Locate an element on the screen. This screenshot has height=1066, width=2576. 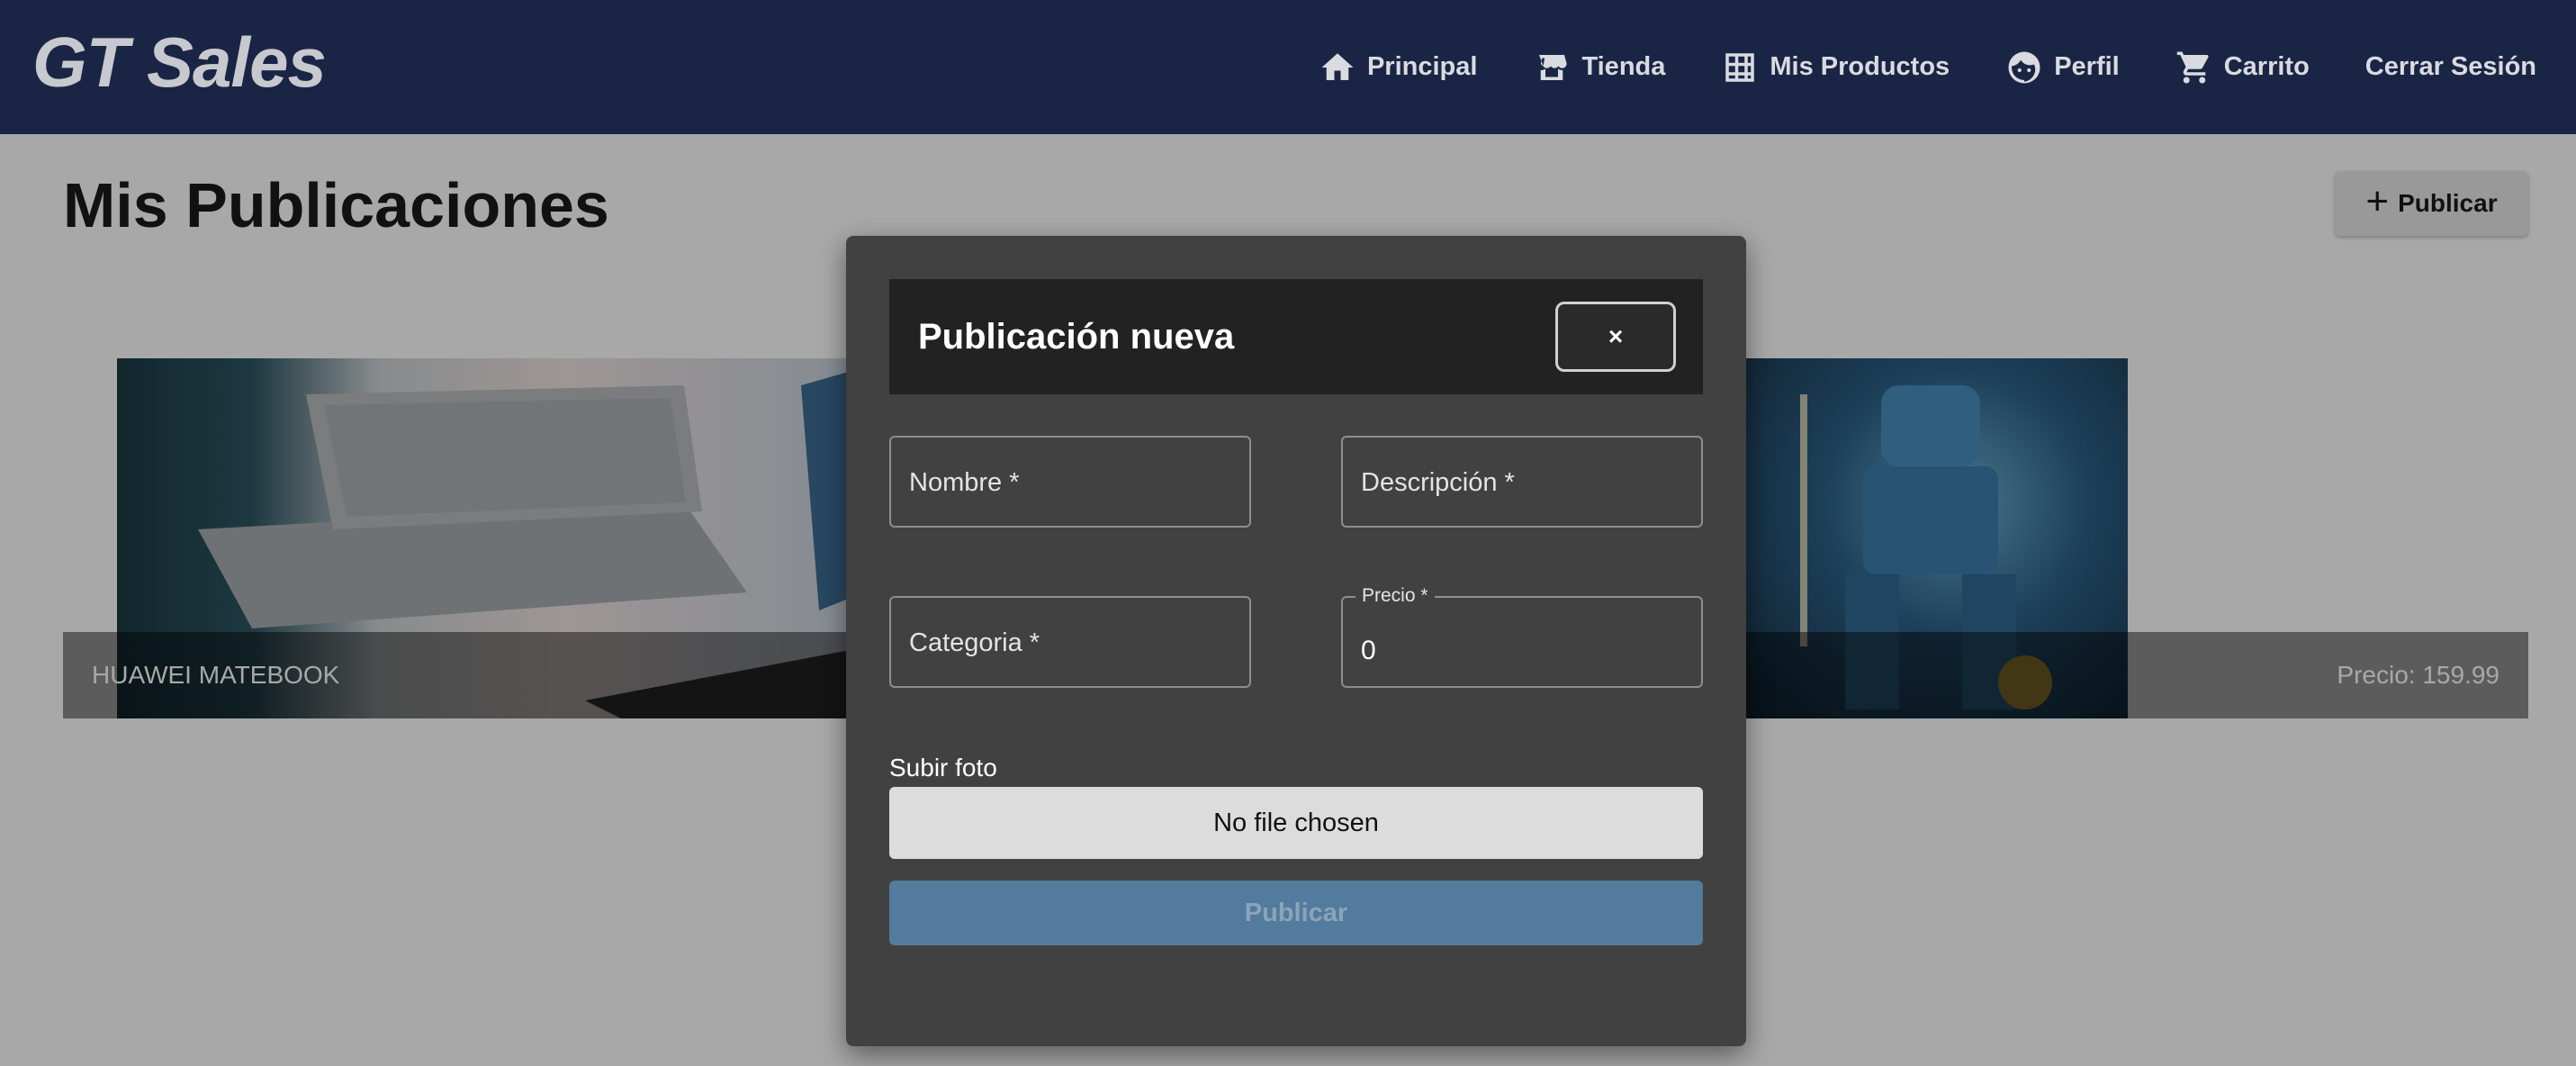
nav-principal: Principal is located at coordinates (1398, 67).